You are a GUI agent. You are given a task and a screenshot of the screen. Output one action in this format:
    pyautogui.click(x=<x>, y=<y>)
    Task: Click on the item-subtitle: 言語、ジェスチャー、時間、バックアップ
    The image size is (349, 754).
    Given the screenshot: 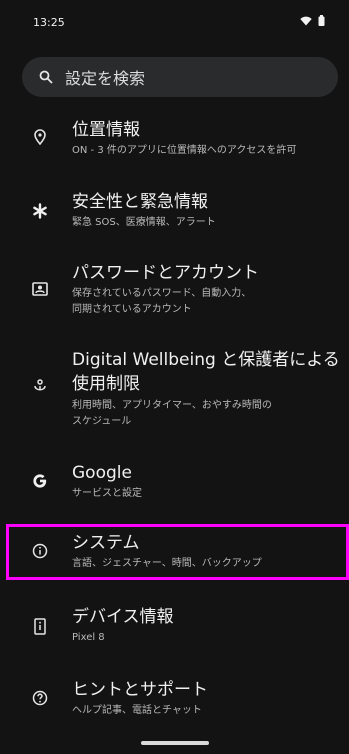 What is the action you would take?
    pyautogui.click(x=167, y=563)
    